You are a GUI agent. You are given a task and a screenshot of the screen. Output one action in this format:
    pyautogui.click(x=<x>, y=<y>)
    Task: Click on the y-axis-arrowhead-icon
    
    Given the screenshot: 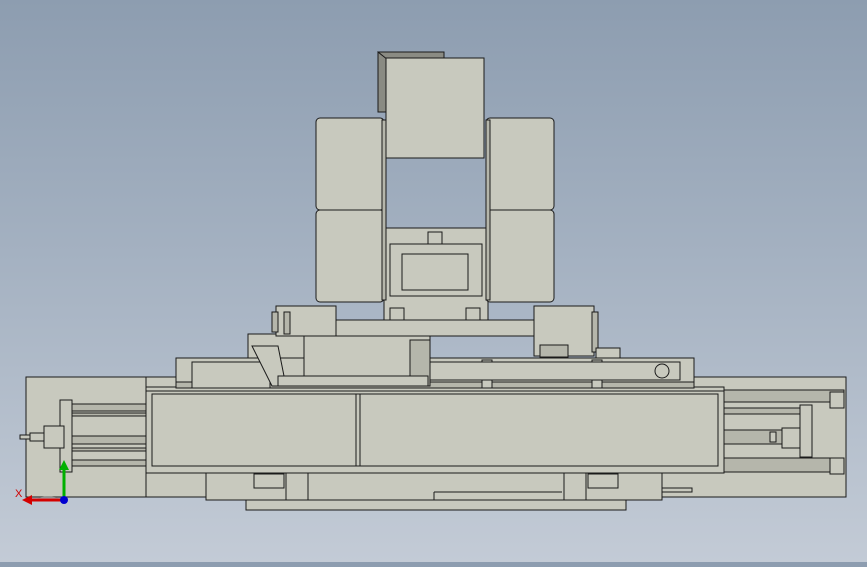 What is the action you would take?
    pyautogui.click(x=64, y=465)
    